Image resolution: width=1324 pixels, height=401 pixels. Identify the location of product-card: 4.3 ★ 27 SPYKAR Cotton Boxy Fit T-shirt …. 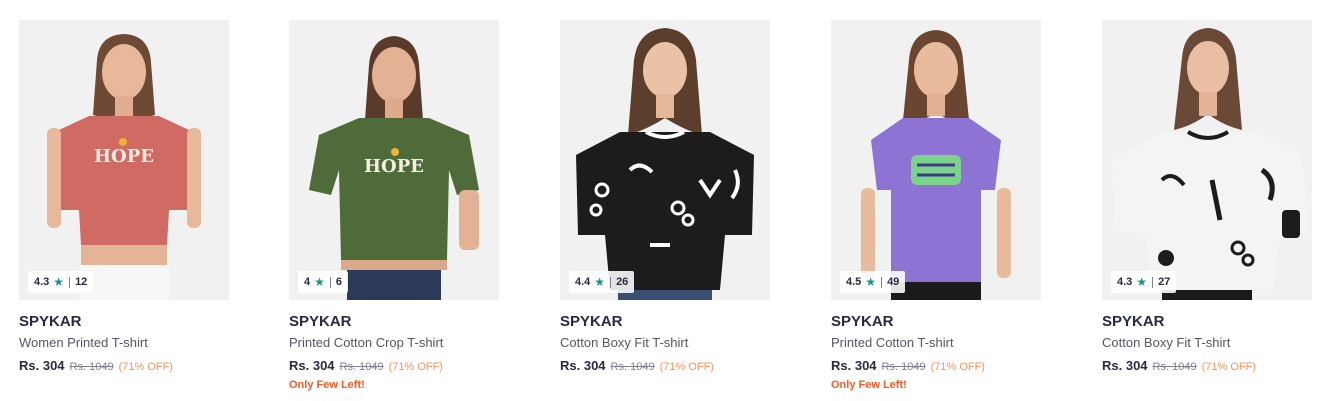
(1207, 196).